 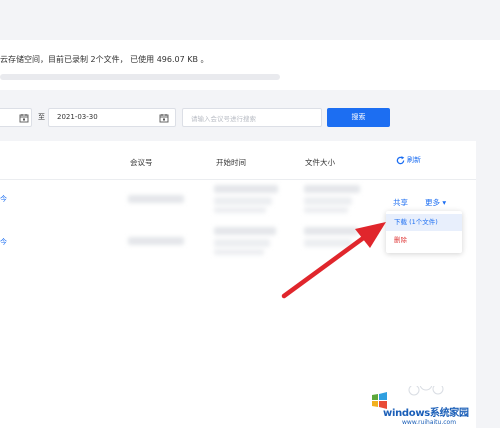 What do you see at coordinates (435, 202) in the screenshot?
I see `more-dropdown-trigger: 更多 ▾` at bounding box center [435, 202].